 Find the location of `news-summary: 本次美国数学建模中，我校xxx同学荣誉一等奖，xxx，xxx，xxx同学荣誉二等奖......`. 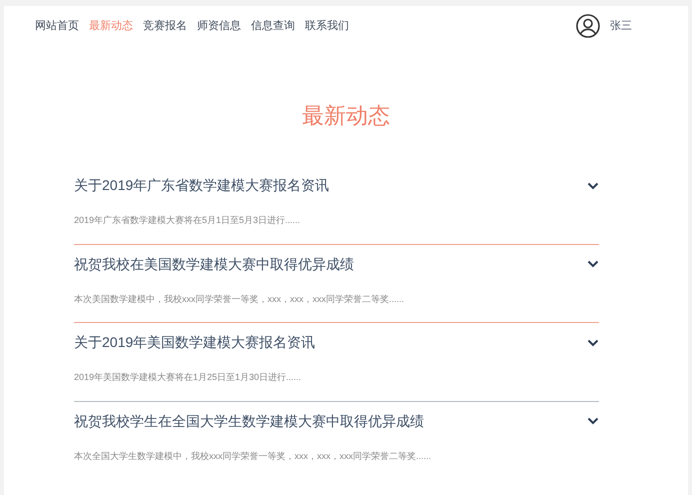

news-summary: 本次美国数学建模中，我校xxx同学荣誉一等奖，xxx，xxx，xxx同学荣誉二等奖...... is located at coordinates (240, 299).